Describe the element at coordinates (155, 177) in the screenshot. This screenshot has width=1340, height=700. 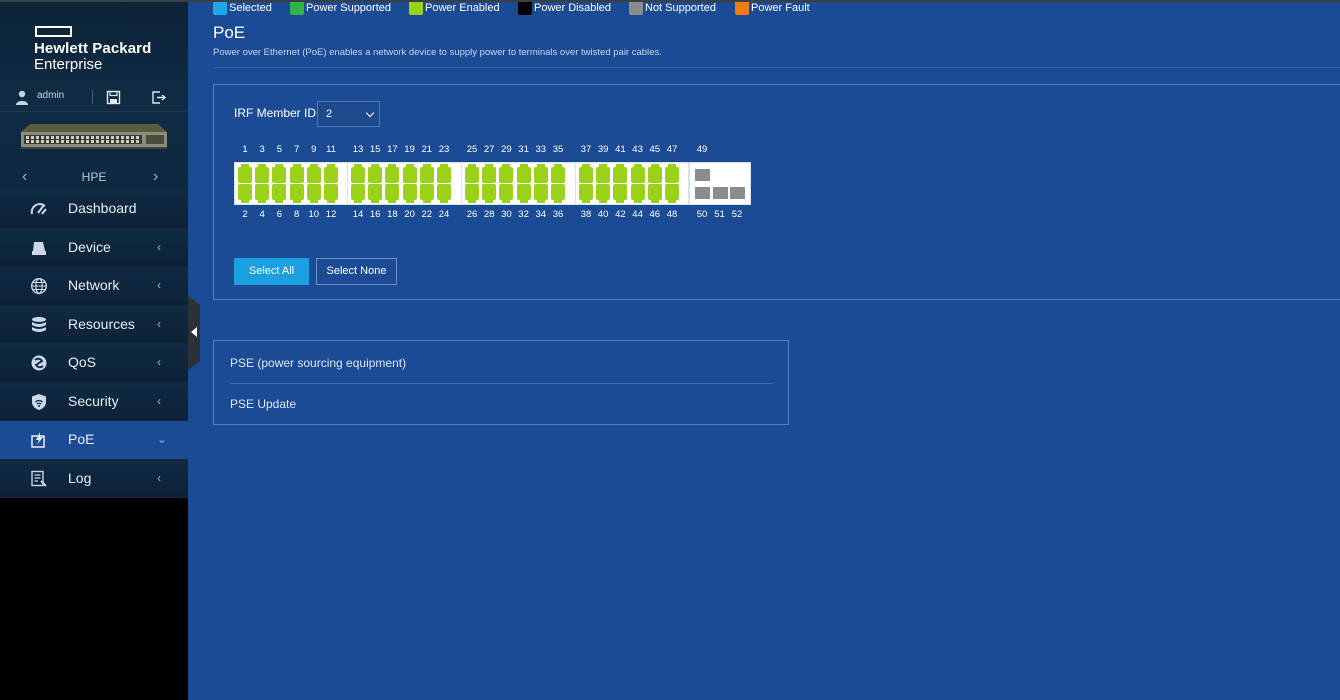
I see `chevron-right-icon: ›` at that location.